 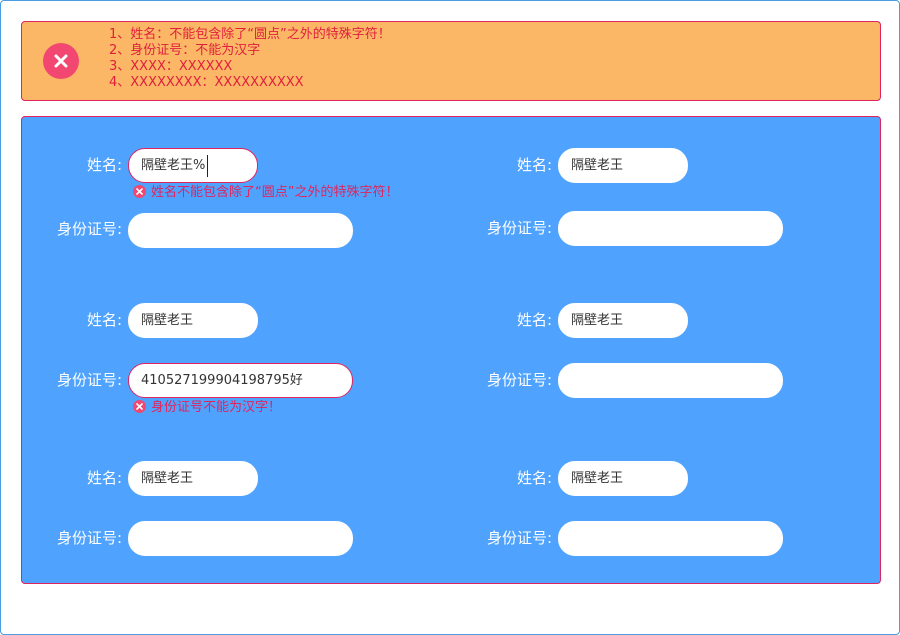 What do you see at coordinates (173, 165) in the screenshot?
I see `name-input-value: 隔壁老王%` at bounding box center [173, 165].